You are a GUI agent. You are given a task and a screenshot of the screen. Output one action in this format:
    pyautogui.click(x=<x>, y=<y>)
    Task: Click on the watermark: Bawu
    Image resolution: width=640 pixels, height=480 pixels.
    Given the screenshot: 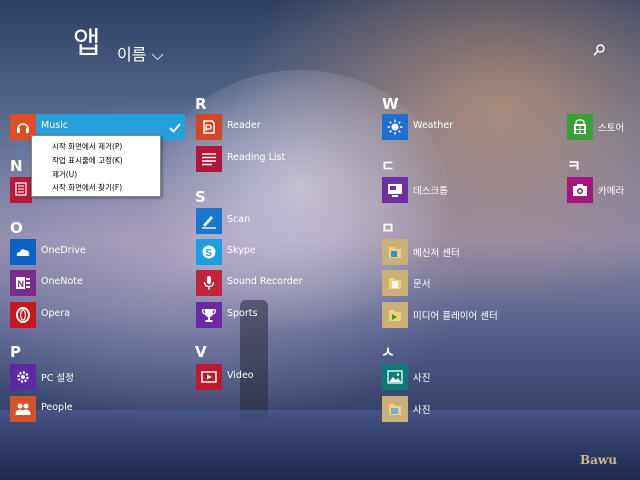 What is the action you would take?
    pyautogui.click(x=598, y=460)
    